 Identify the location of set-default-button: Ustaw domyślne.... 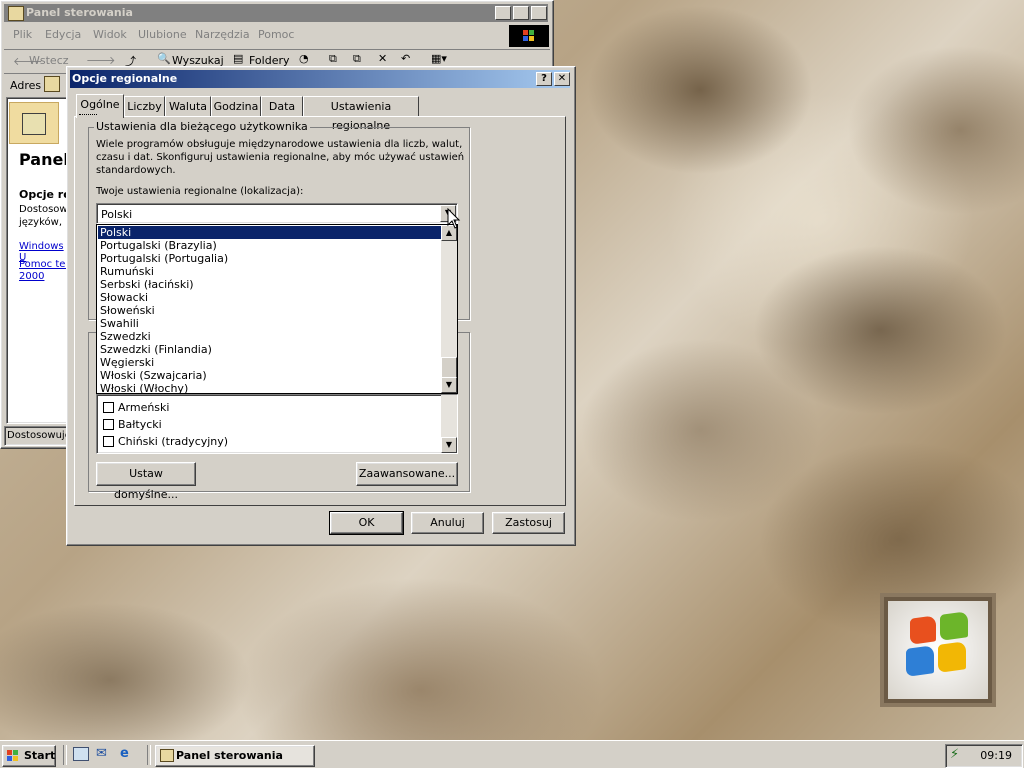
(146, 481).